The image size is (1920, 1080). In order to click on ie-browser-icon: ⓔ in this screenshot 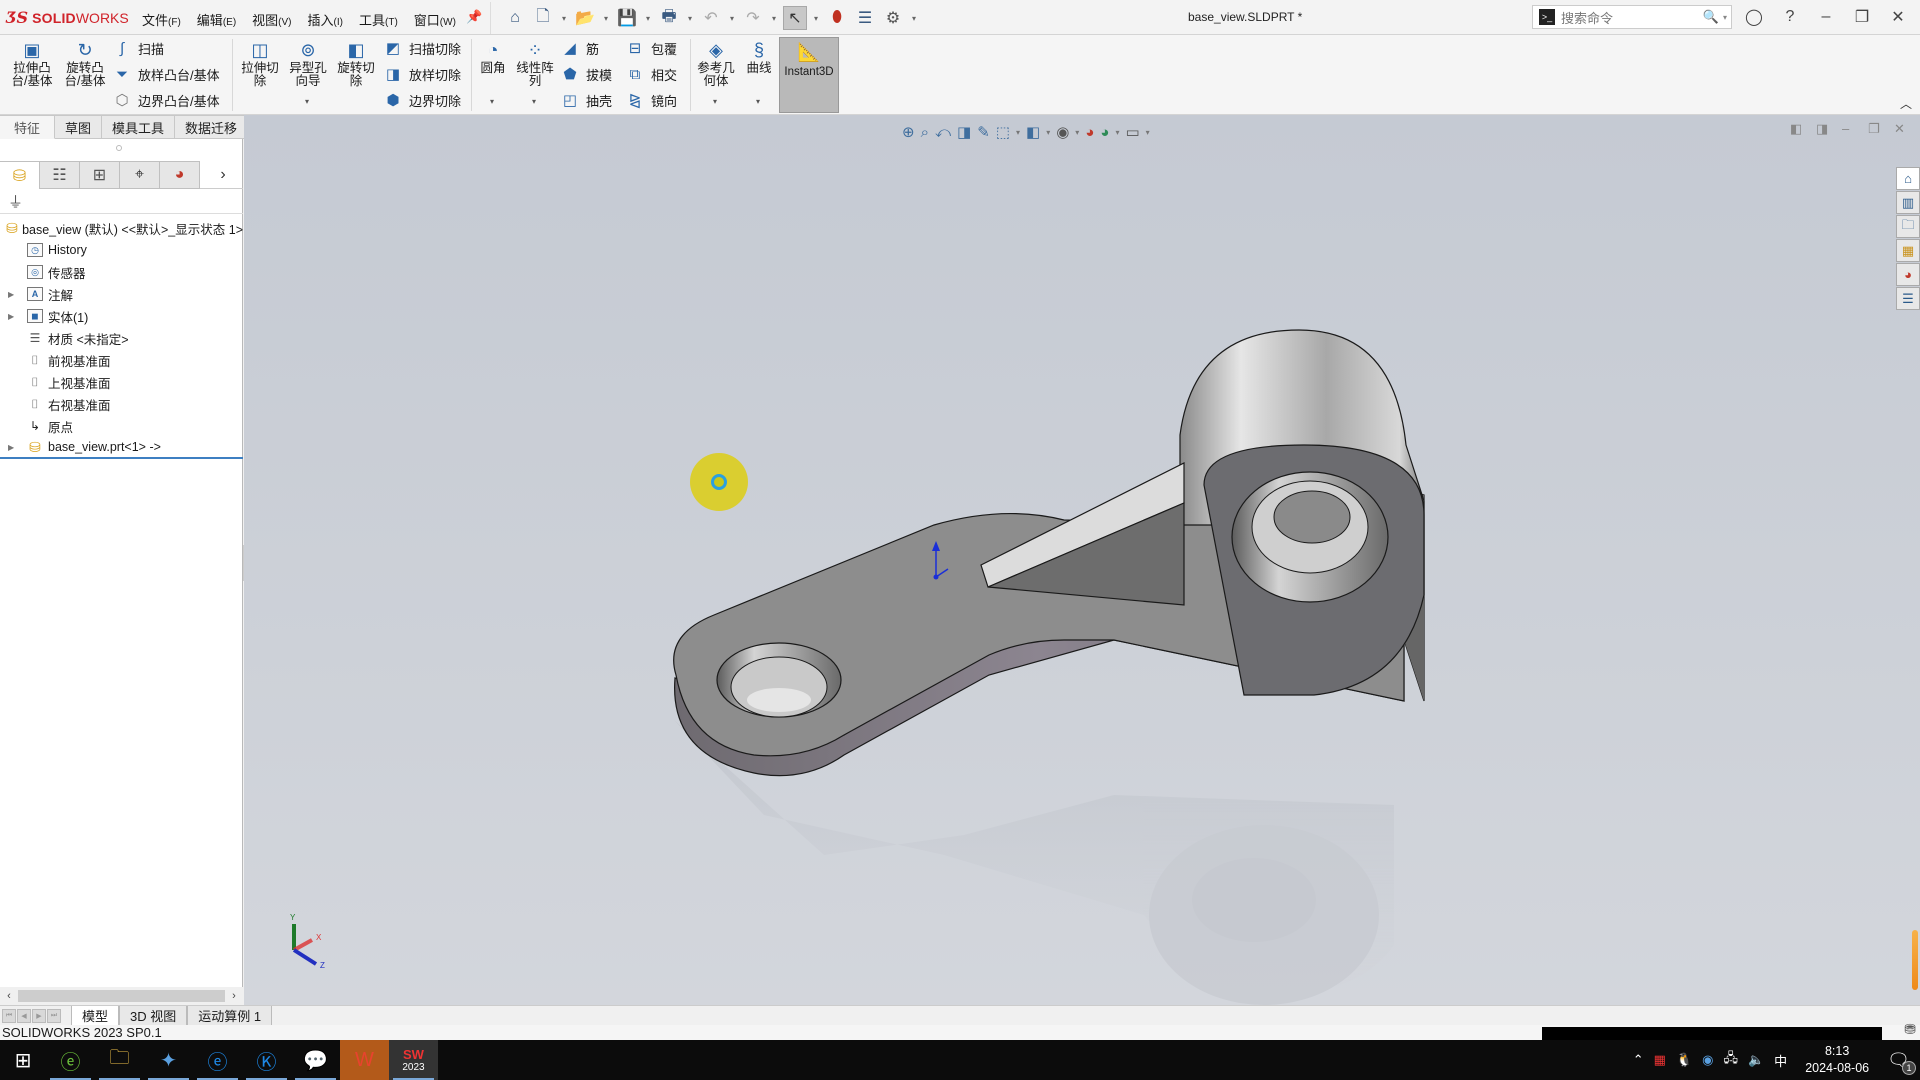, I will do `click(217, 1060)`.